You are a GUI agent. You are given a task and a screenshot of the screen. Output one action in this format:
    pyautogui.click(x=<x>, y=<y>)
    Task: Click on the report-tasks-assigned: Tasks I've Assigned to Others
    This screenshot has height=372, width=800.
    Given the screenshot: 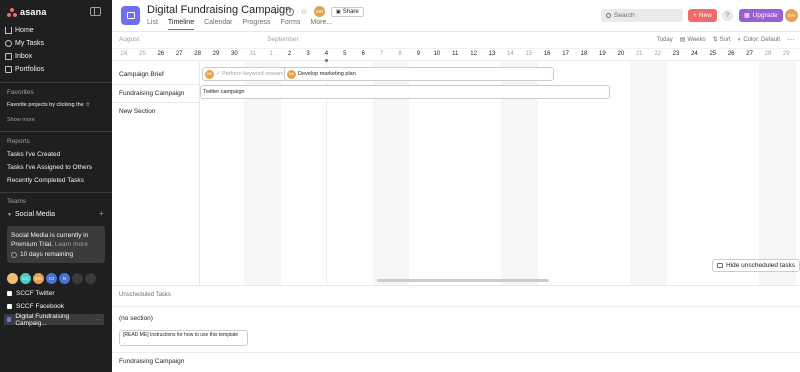 What is the action you would take?
    pyautogui.click(x=49, y=167)
    